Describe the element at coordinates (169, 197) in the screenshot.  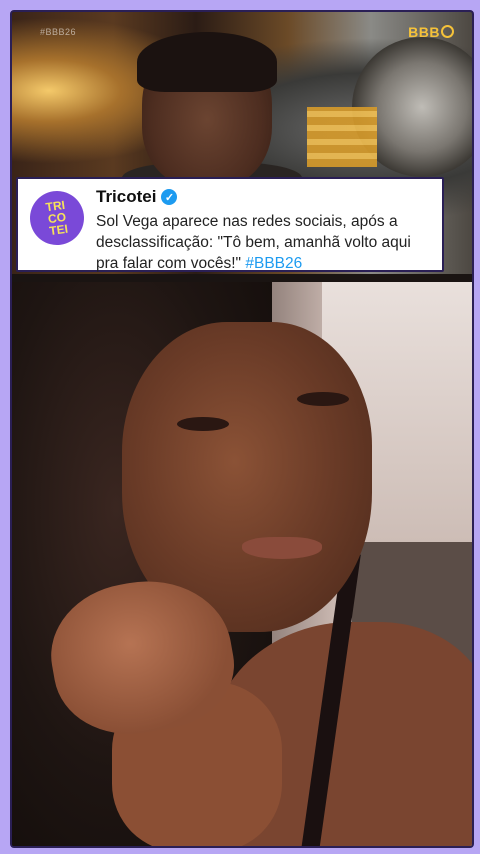
I see `verified-badge-icon: ✓` at that location.